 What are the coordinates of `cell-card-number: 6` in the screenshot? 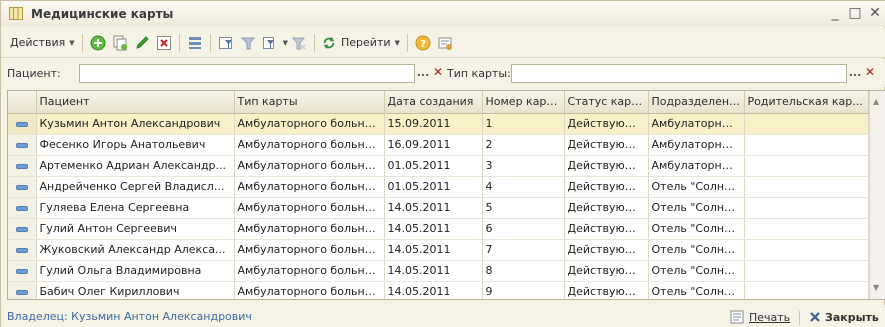 It's located at (523, 229).